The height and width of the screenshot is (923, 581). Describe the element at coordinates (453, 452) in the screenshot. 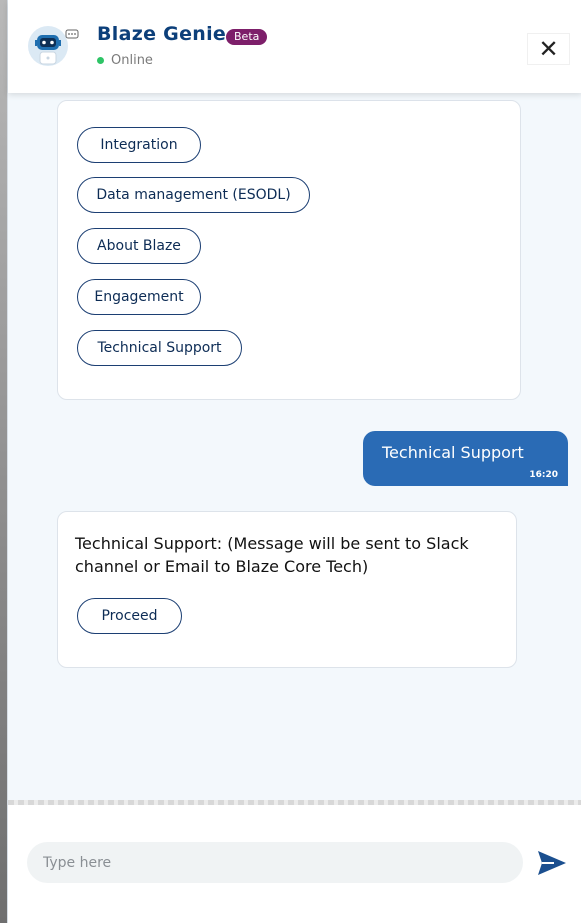

I see `user-message-text: Technical Support` at that location.